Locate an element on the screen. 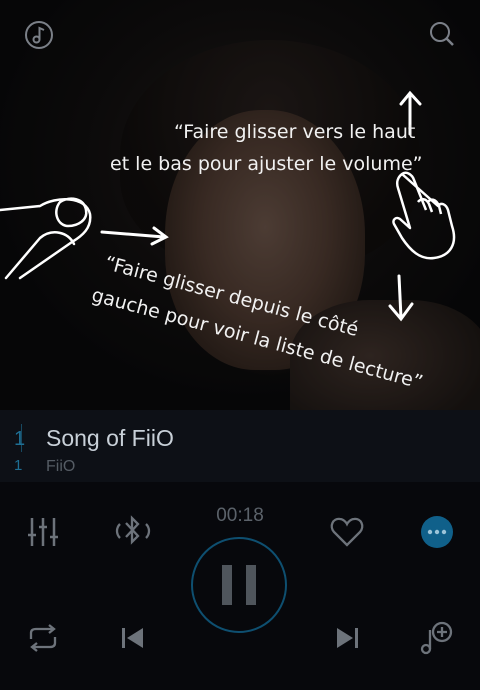 The height and width of the screenshot is (690, 480). pause-icon is located at coordinates (239, 585).